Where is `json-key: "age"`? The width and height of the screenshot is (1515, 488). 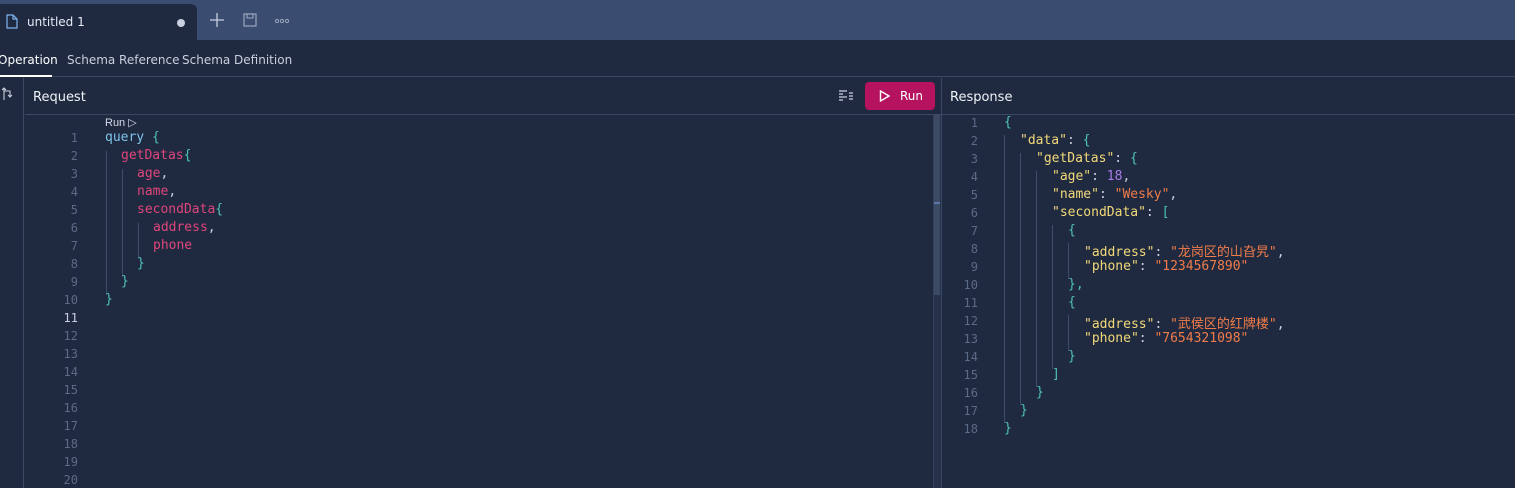 json-key: "age" is located at coordinates (1072, 176).